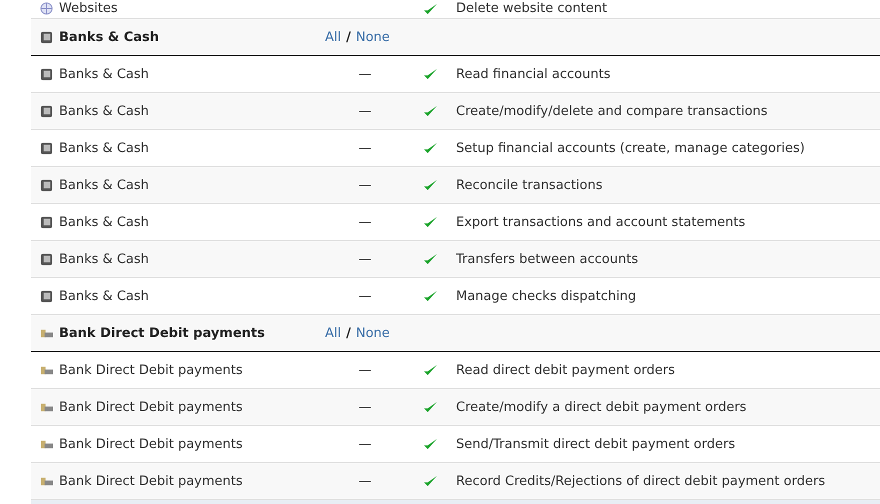 Image resolution: width=880 pixels, height=504 pixels. Describe the element at coordinates (533, 74) in the screenshot. I see `permission-text: Read financial accounts` at that location.